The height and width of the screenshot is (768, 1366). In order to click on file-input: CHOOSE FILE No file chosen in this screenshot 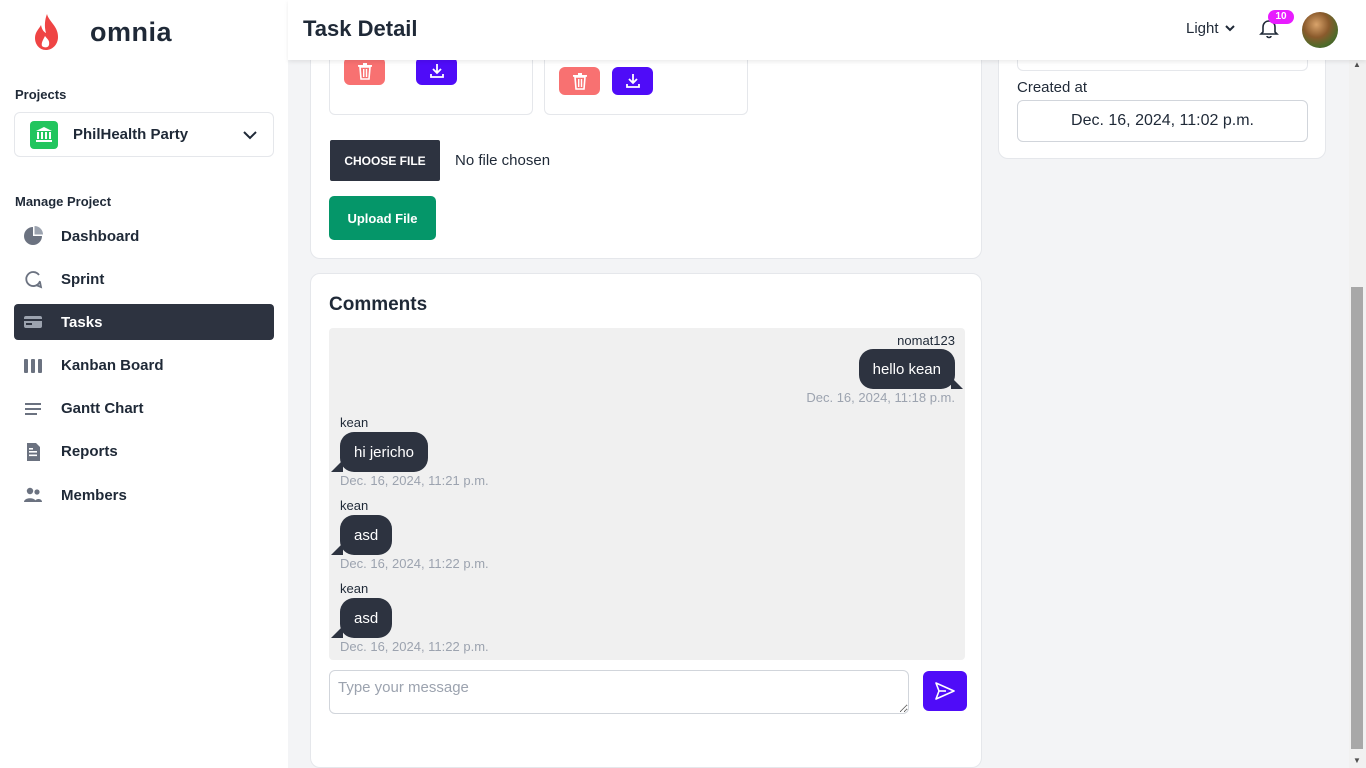, I will do `click(440, 160)`.